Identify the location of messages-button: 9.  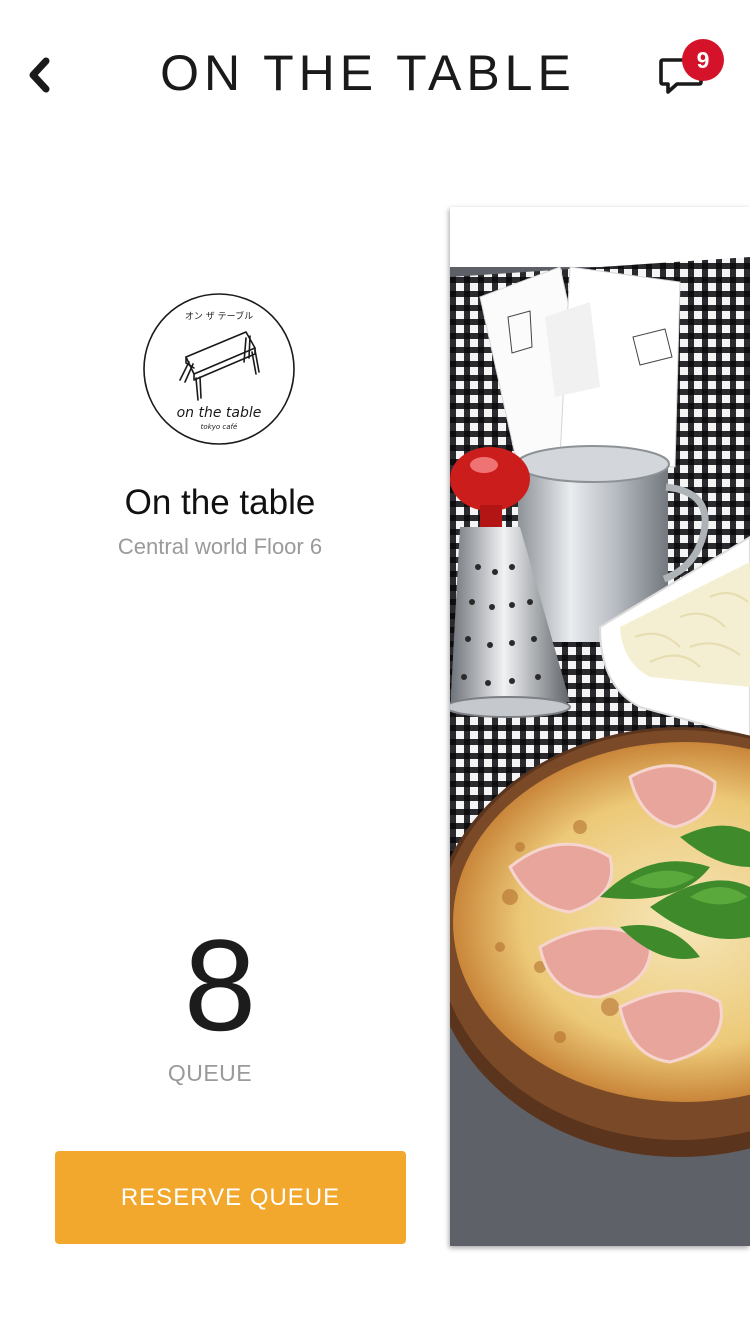
(690, 71).